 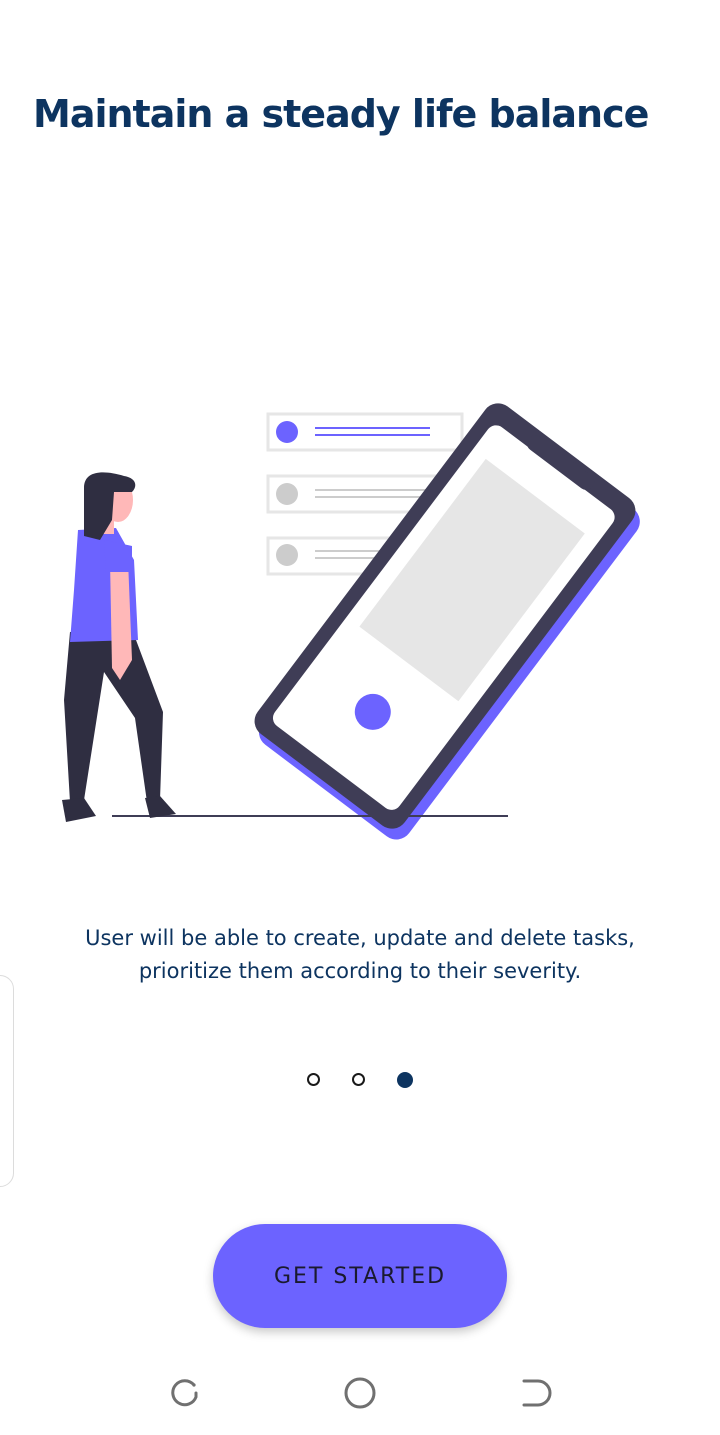 I want to click on page-indicator, so click(x=360, y=1080).